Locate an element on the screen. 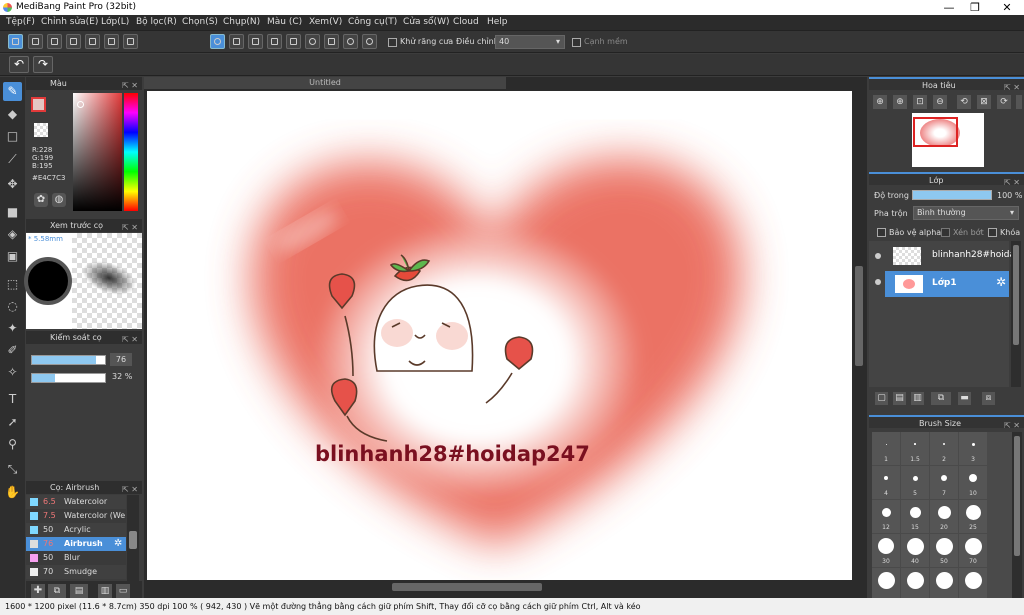 The image size is (1024, 615). color-wheel-icon: ◍ is located at coordinates (59, 200).